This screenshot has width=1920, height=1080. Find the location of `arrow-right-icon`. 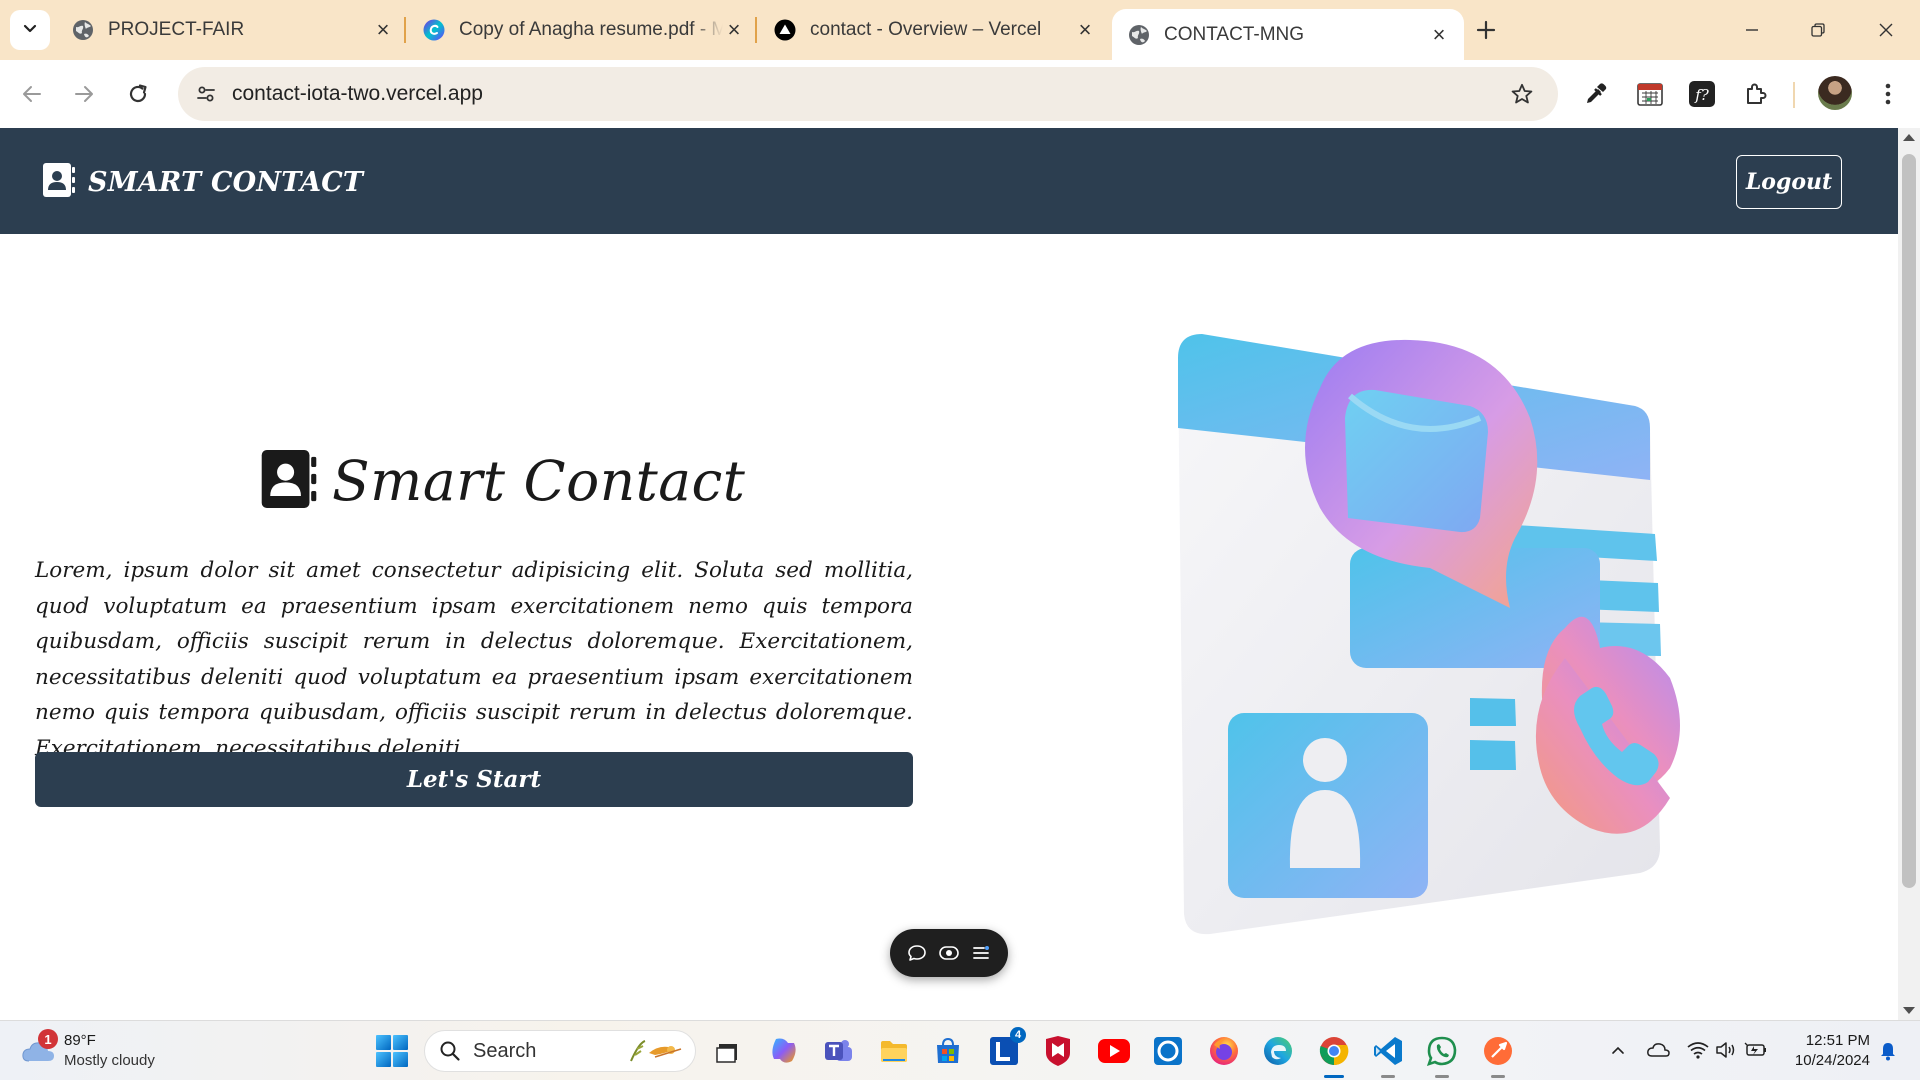

arrow-right-icon is located at coordinates (84, 94).